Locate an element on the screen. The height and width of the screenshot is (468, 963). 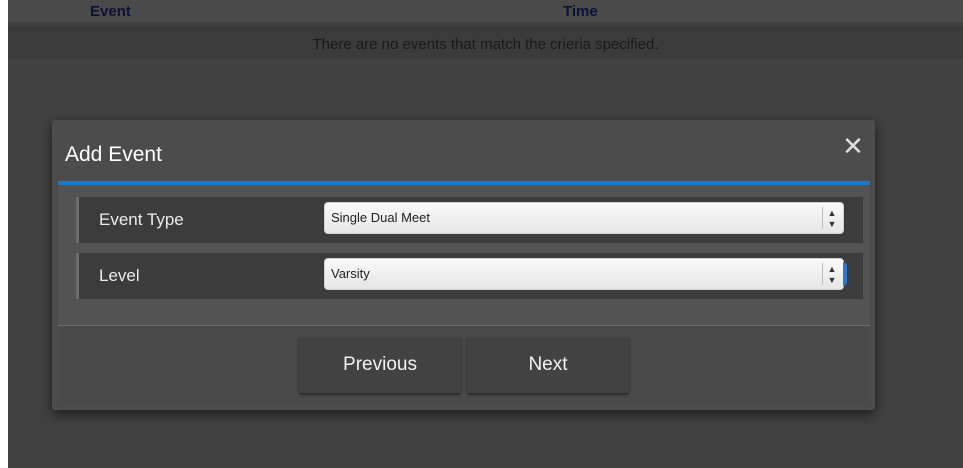
previous-button: Previous is located at coordinates (380, 365).